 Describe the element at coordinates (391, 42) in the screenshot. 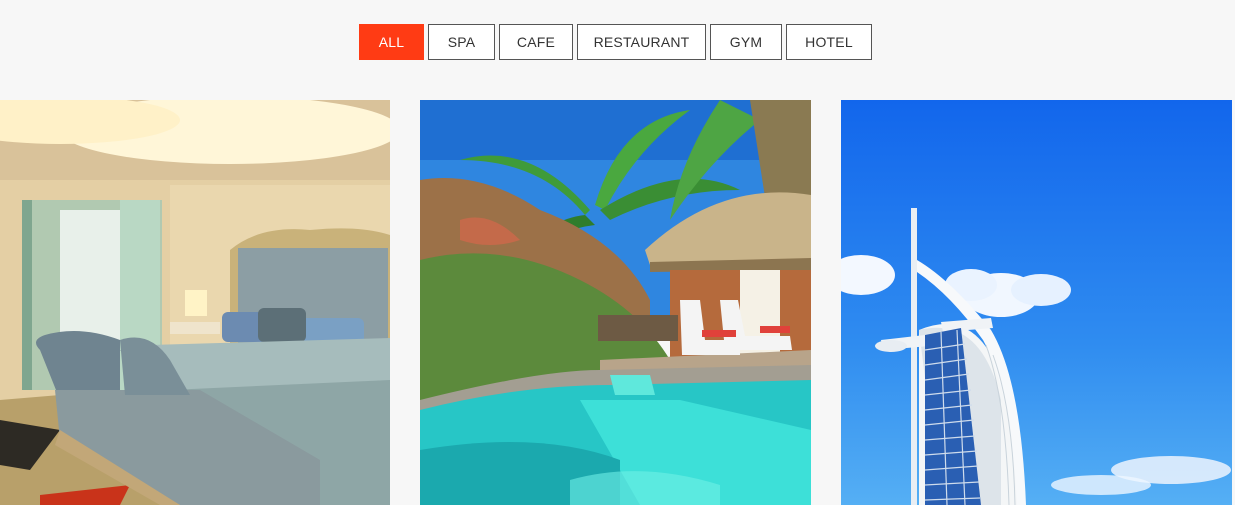

I see `filter-all-button: ALL` at that location.